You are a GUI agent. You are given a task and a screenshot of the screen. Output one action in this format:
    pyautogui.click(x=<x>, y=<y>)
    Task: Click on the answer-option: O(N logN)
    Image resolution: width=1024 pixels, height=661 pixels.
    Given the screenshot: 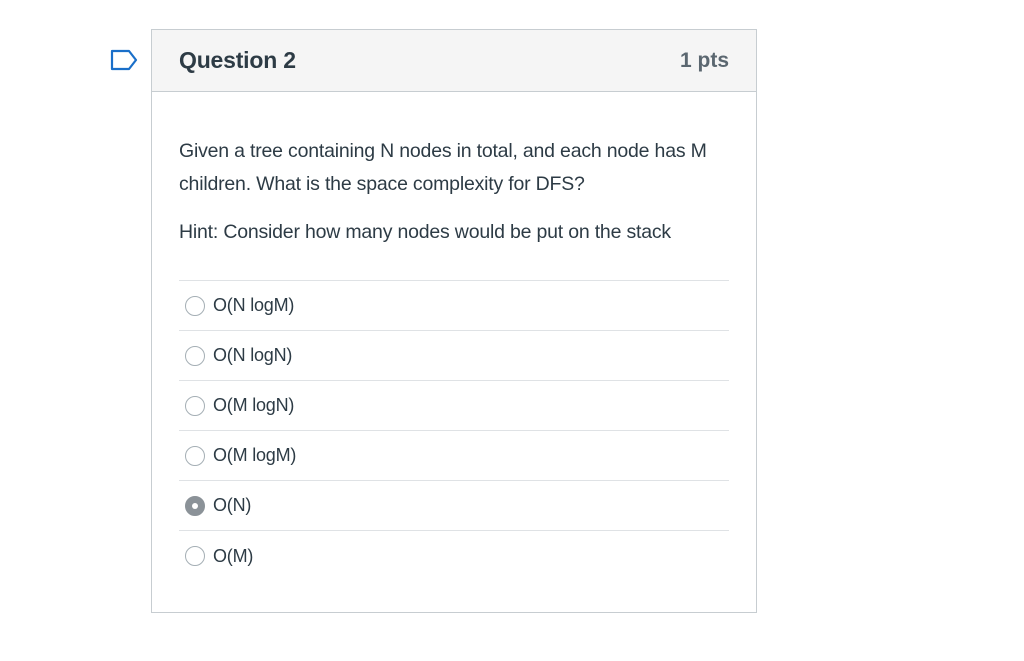 What is the action you would take?
    pyautogui.click(x=454, y=356)
    